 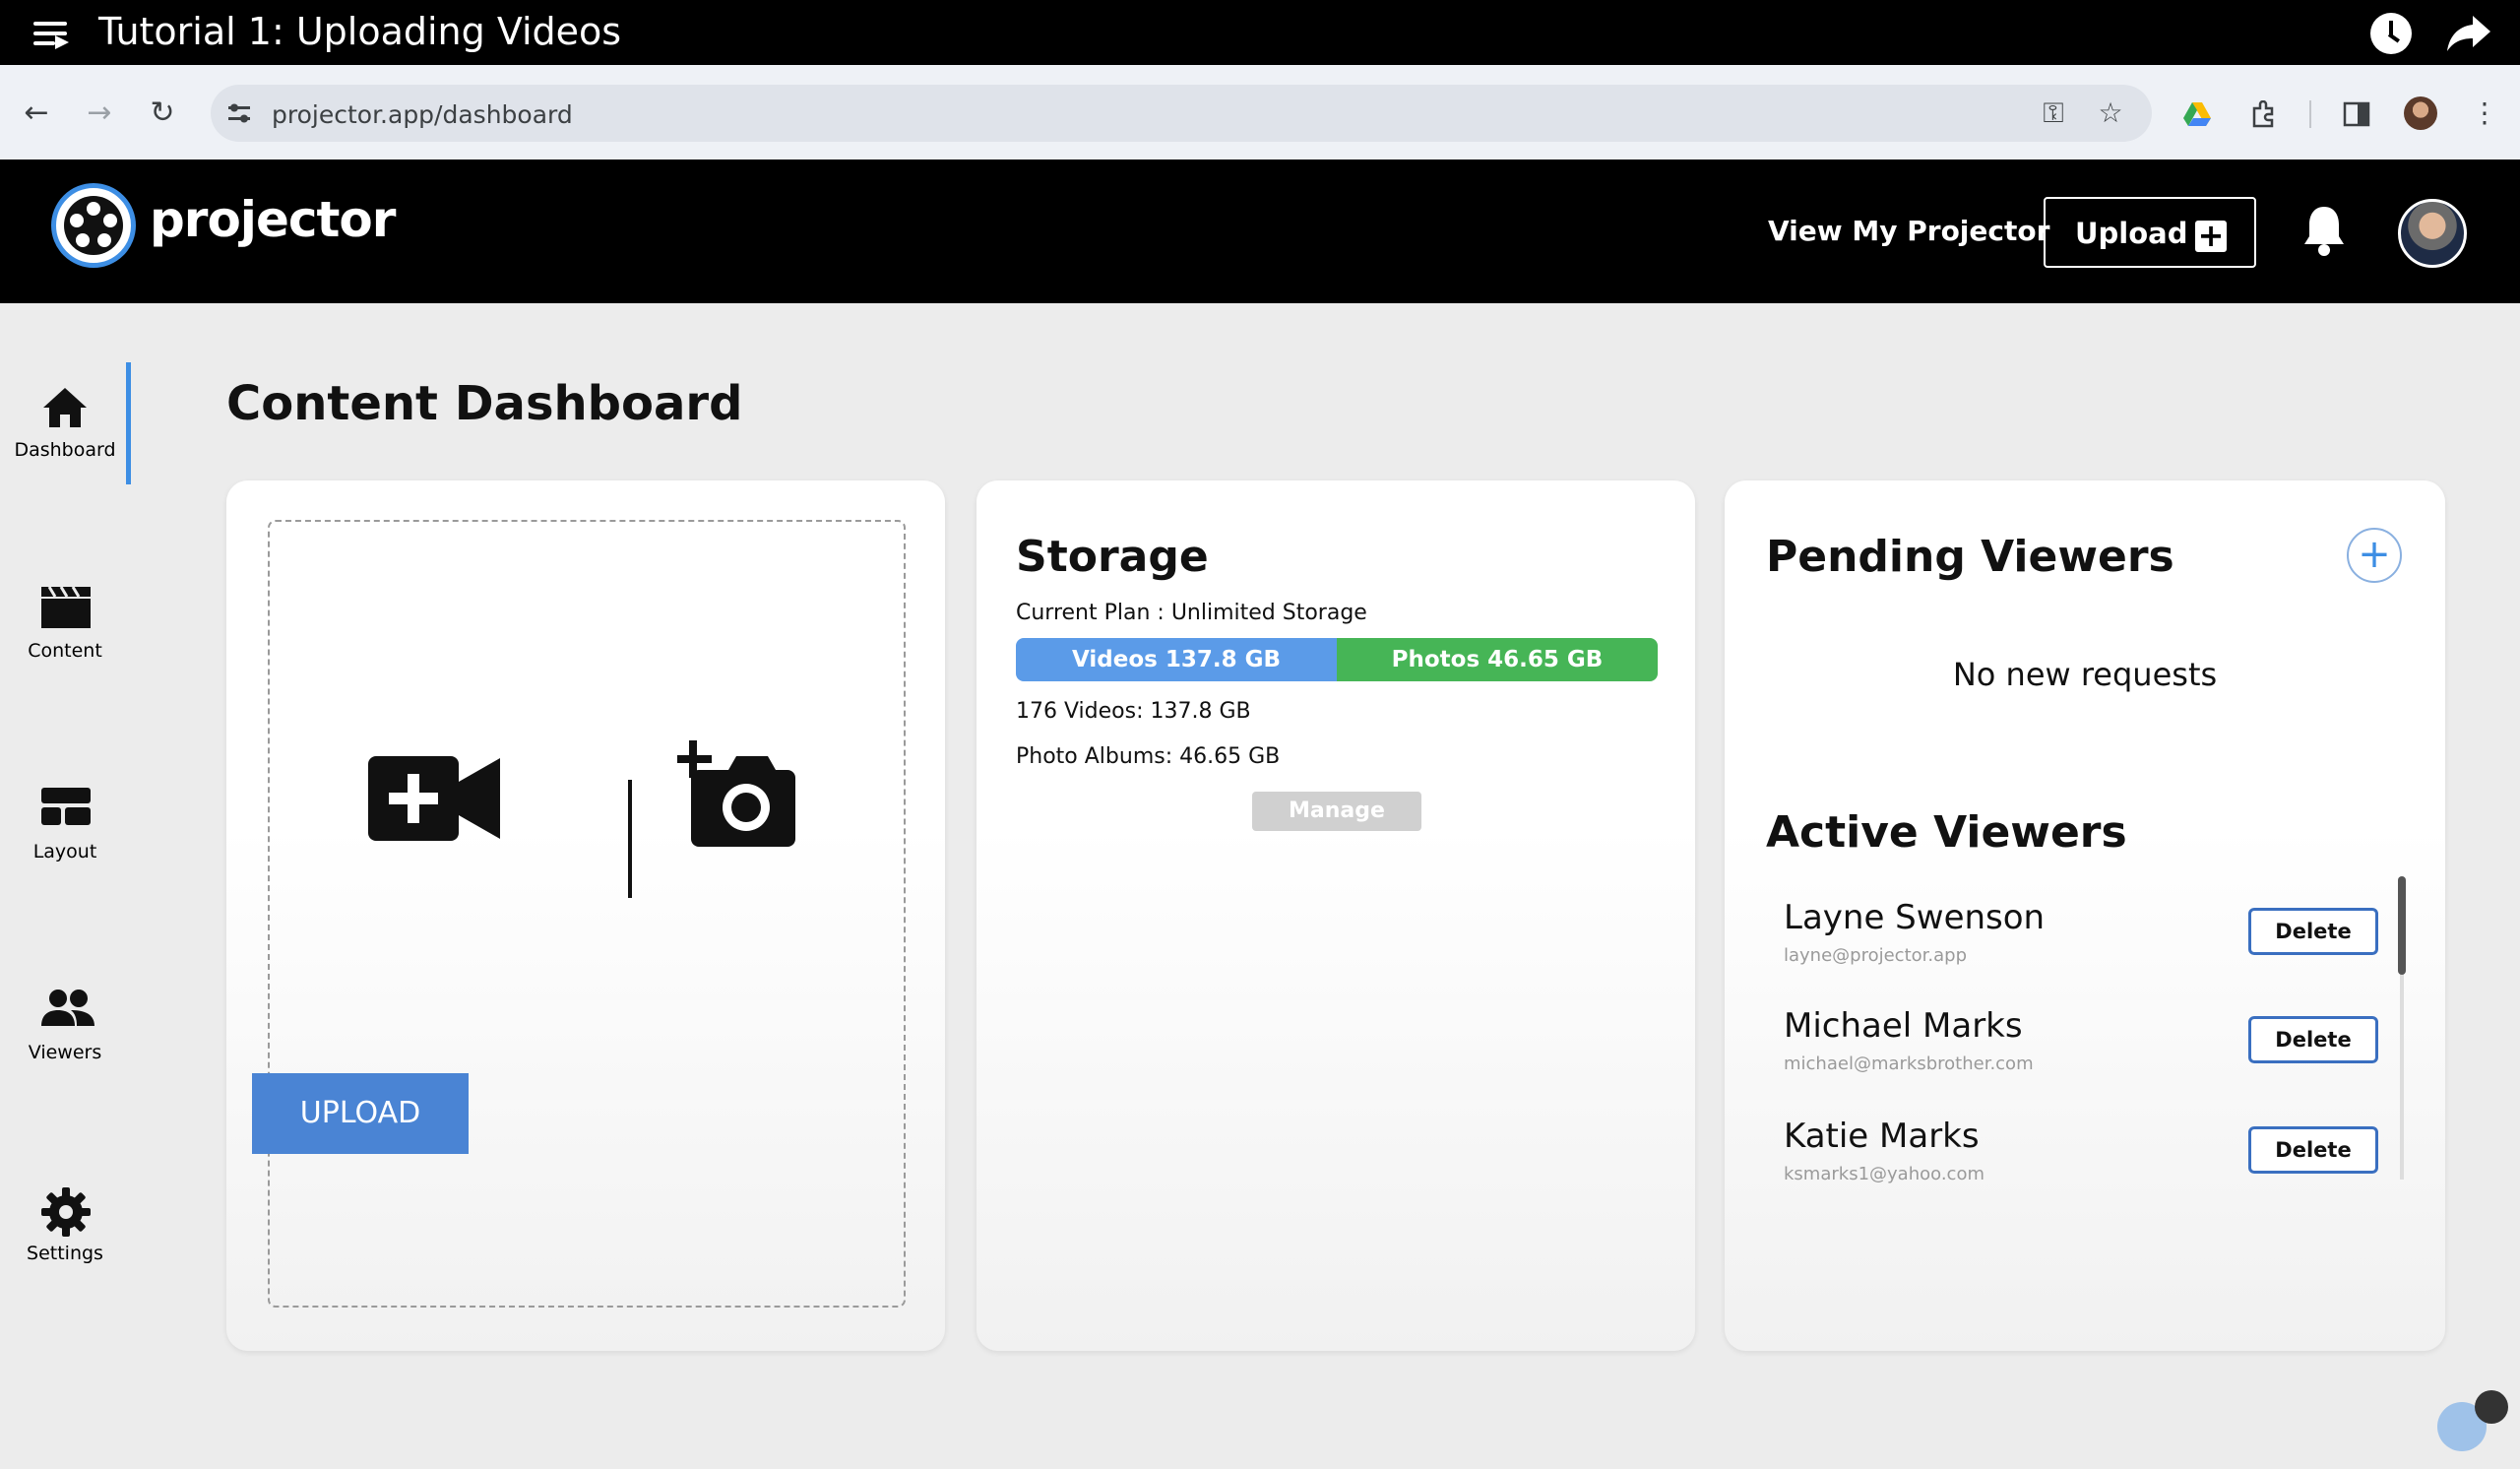 I want to click on back-icon: ←, so click(x=36, y=113).